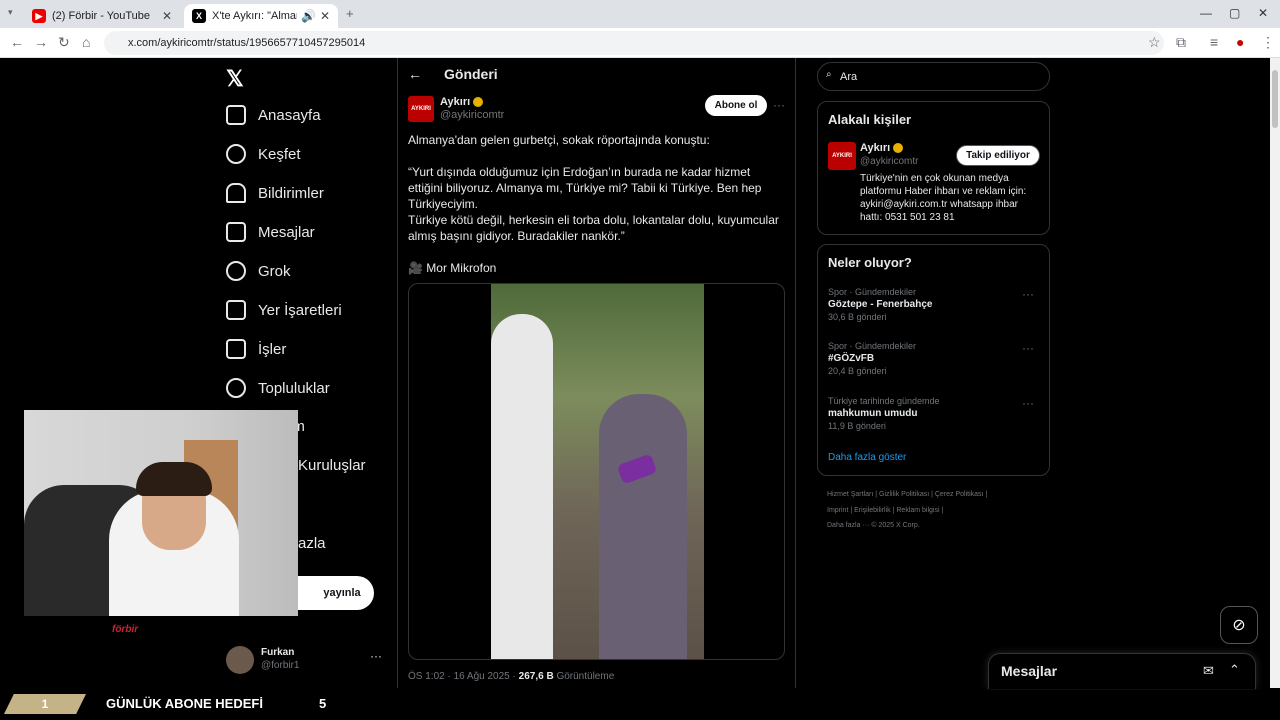 The width and height of the screenshot is (1280, 720). I want to click on sidebar-item-explore: Keşfet, so click(263, 154).